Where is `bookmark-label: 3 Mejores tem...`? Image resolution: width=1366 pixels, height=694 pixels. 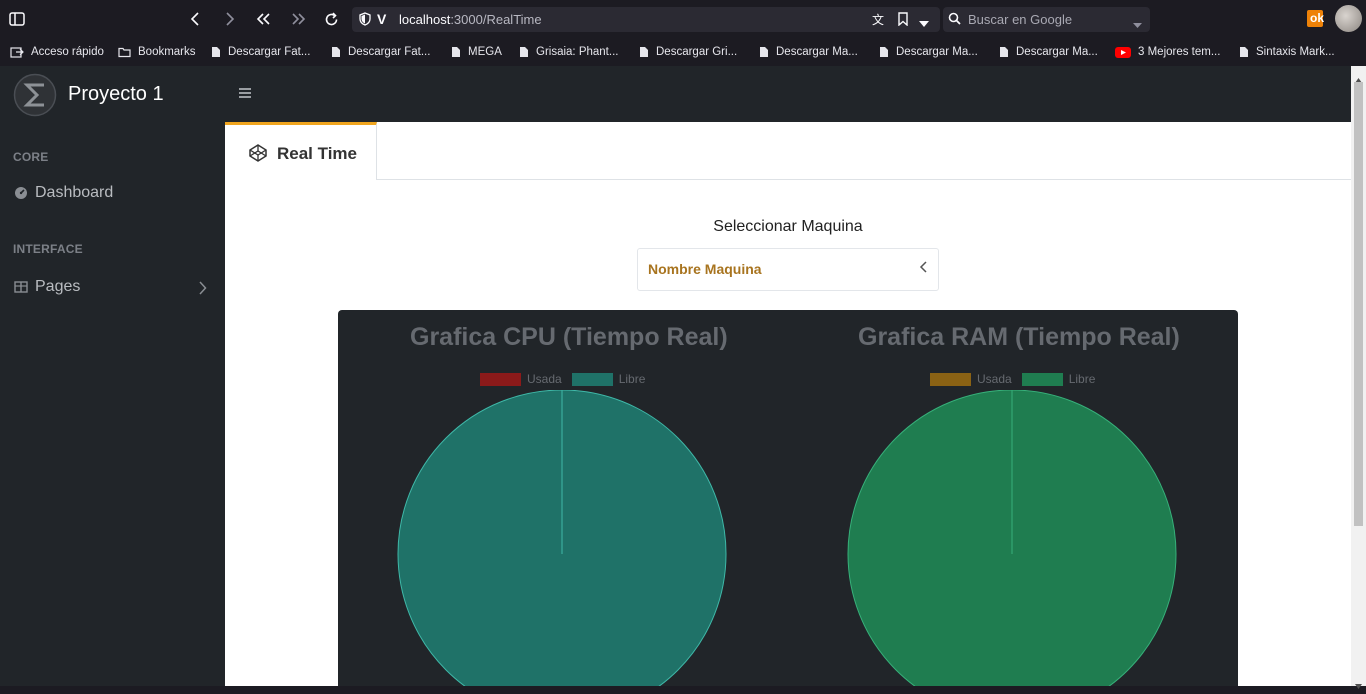 bookmark-label: 3 Mejores tem... is located at coordinates (1179, 52).